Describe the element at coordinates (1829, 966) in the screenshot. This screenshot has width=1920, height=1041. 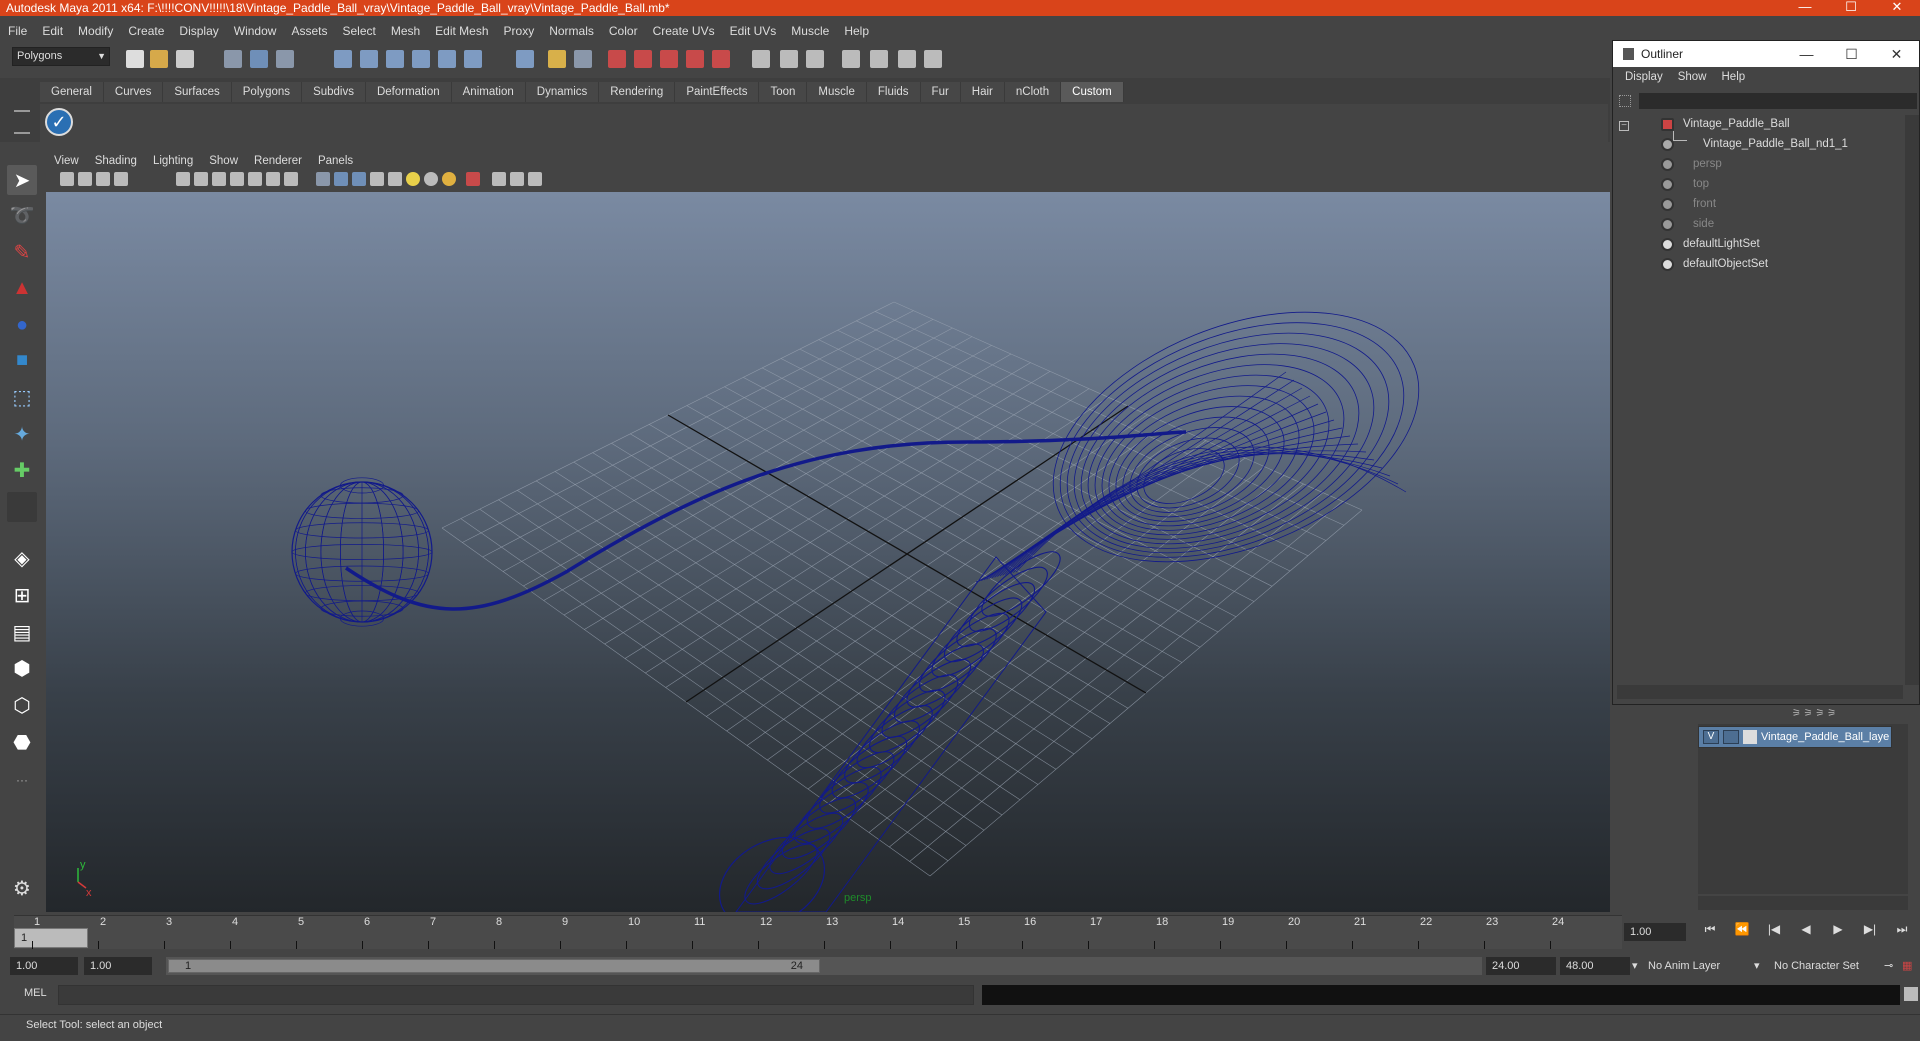
I see `character-set-dropdown: No Character Set` at that location.